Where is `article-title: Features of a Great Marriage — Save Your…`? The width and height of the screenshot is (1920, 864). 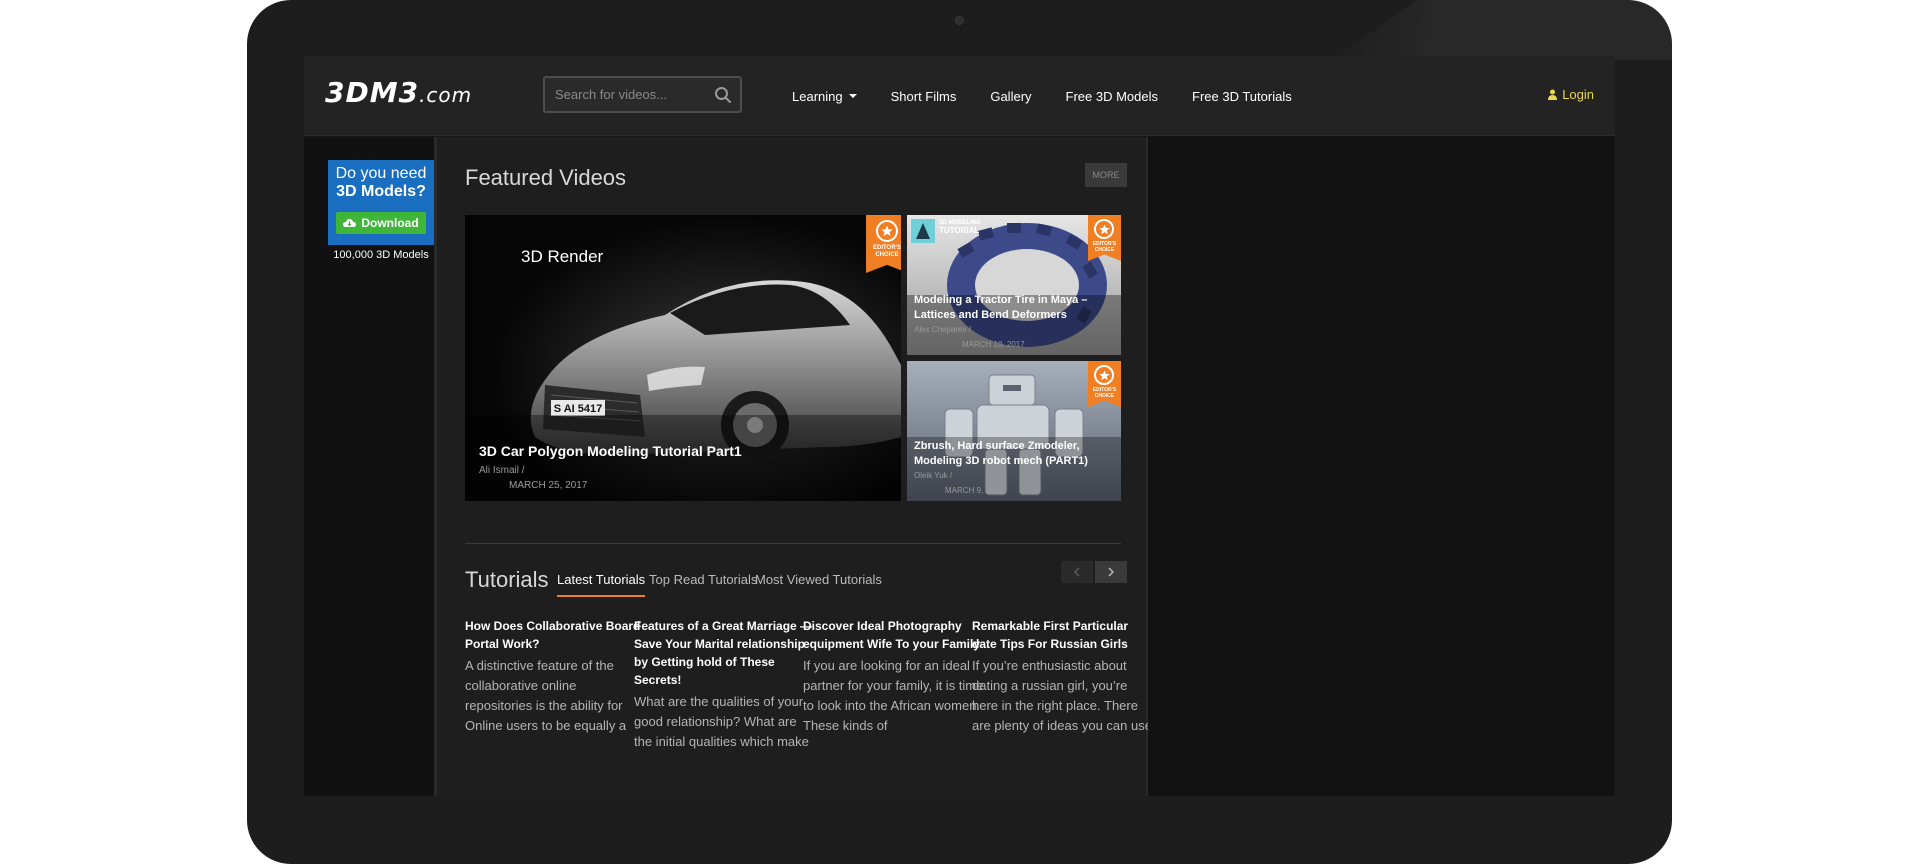
article-title: Features of a Great Marriage — Save Your… is located at coordinates (725, 653).